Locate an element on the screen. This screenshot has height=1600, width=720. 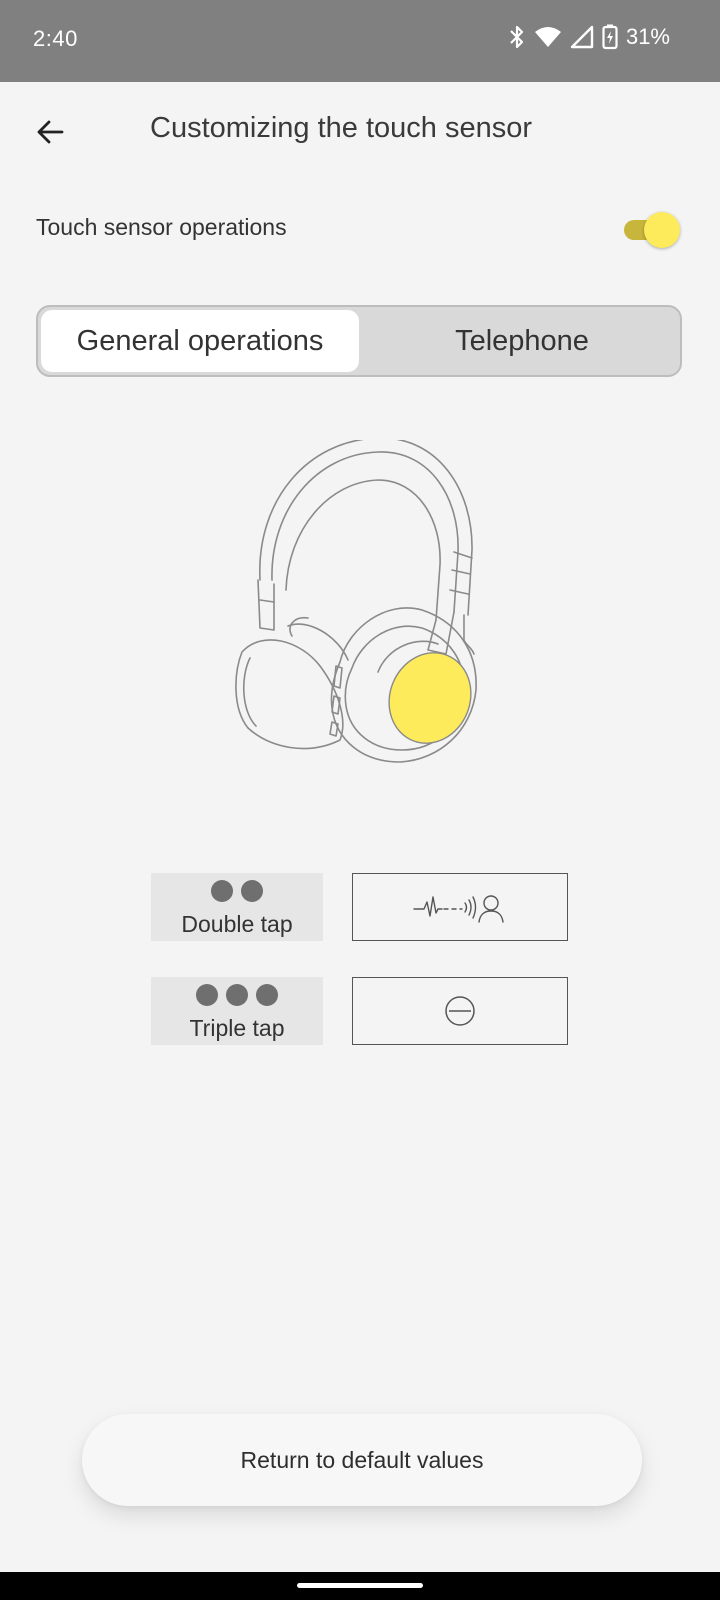
switch-thumb is located at coordinates (662, 230).